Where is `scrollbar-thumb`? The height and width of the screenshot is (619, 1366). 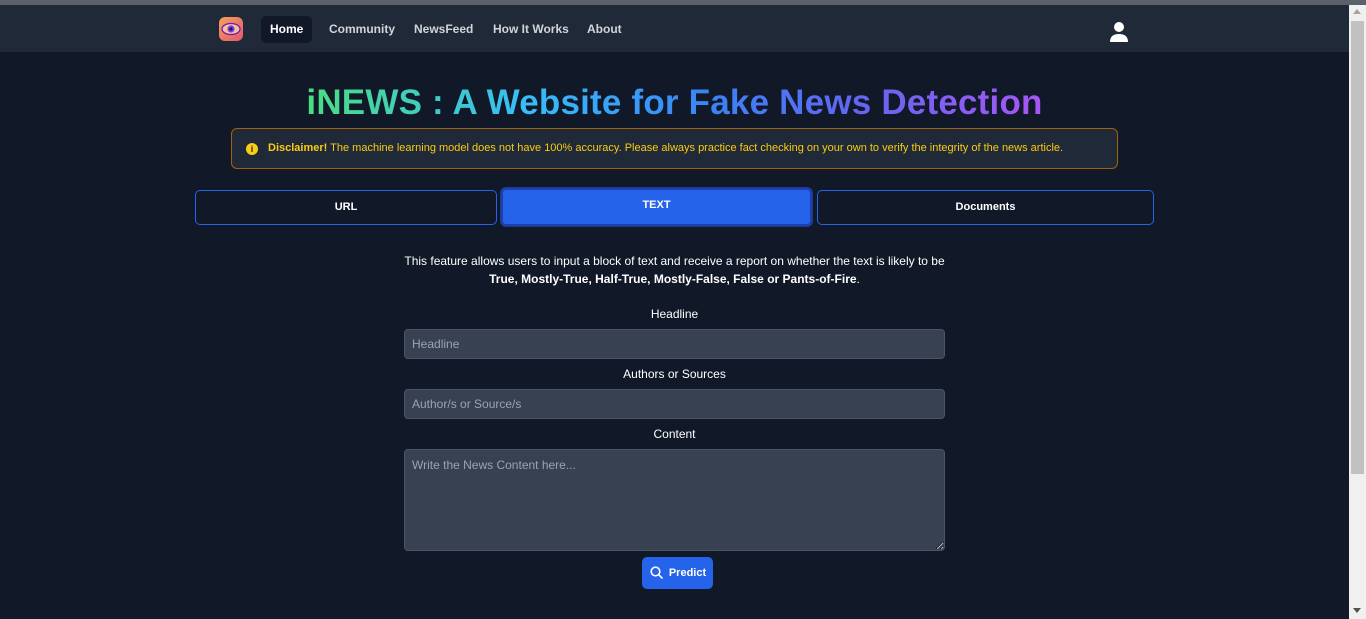 scrollbar-thumb is located at coordinates (1357, 247).